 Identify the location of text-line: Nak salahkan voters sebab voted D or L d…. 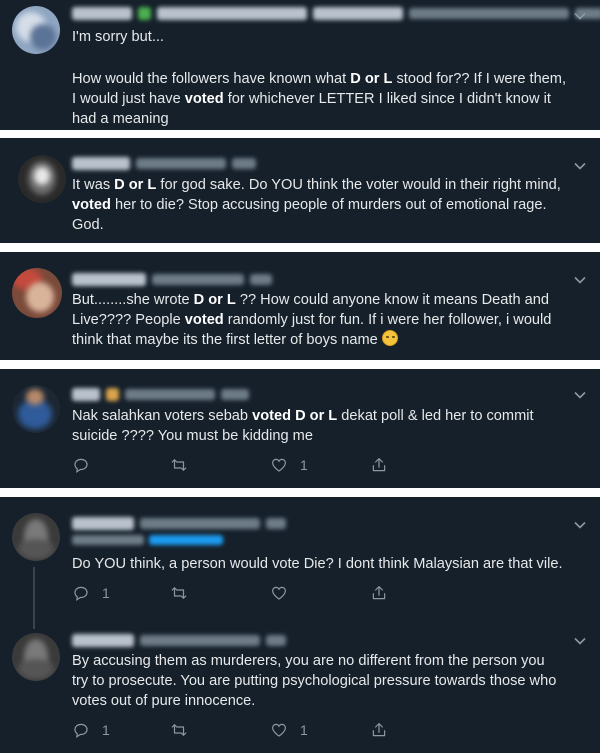
(303, 416).